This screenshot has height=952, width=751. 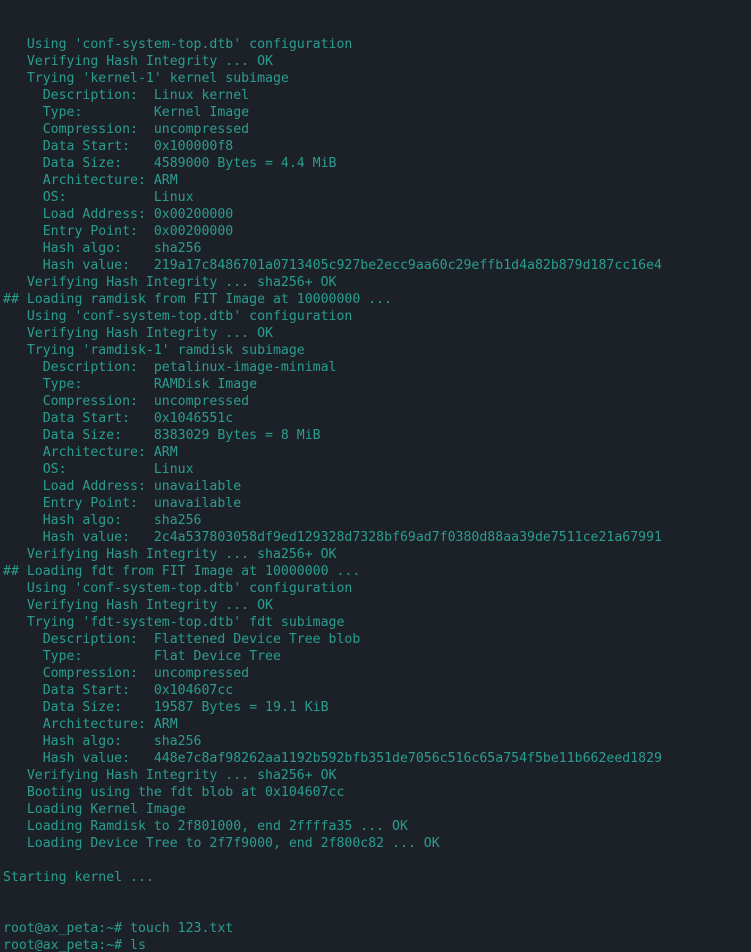 I want to click on terminal-line: Description: petalinux-image-minimal, so click(x=170, y=367).